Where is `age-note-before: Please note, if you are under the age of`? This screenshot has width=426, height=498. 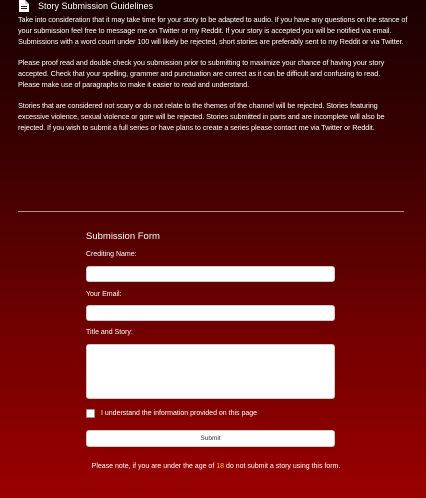
age-note-before: Please note, if you are under the age of is located at coordinates (154, 466).